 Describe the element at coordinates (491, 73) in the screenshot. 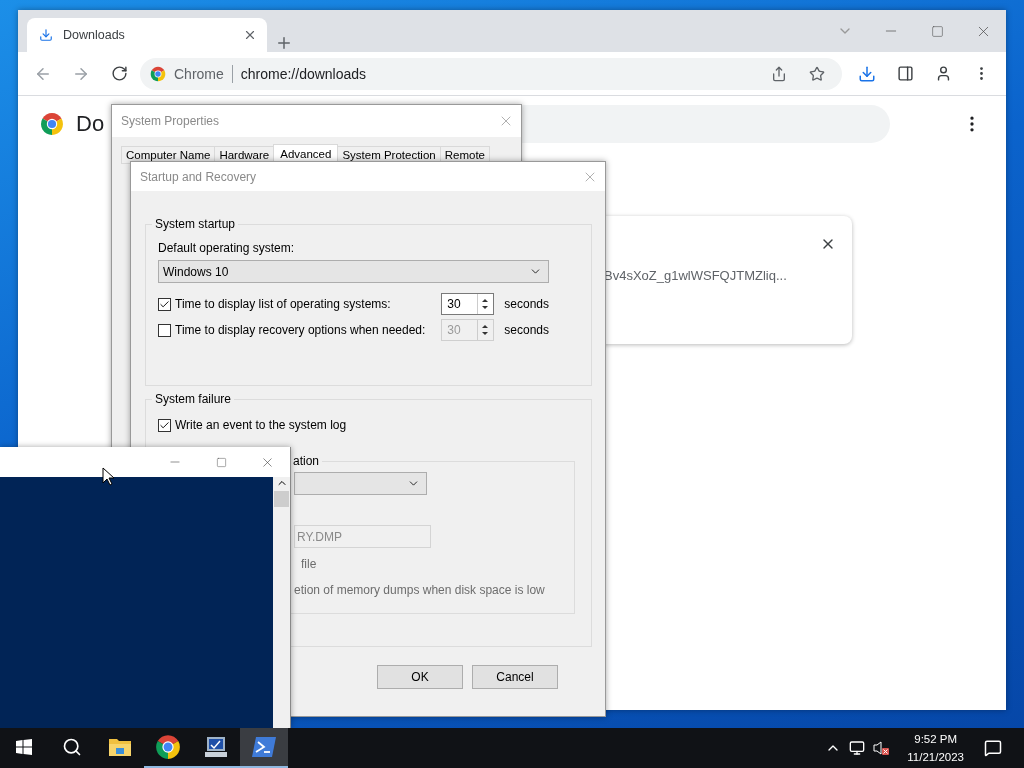

I see `address-bar: Chrome chrome://downloads` at that location.